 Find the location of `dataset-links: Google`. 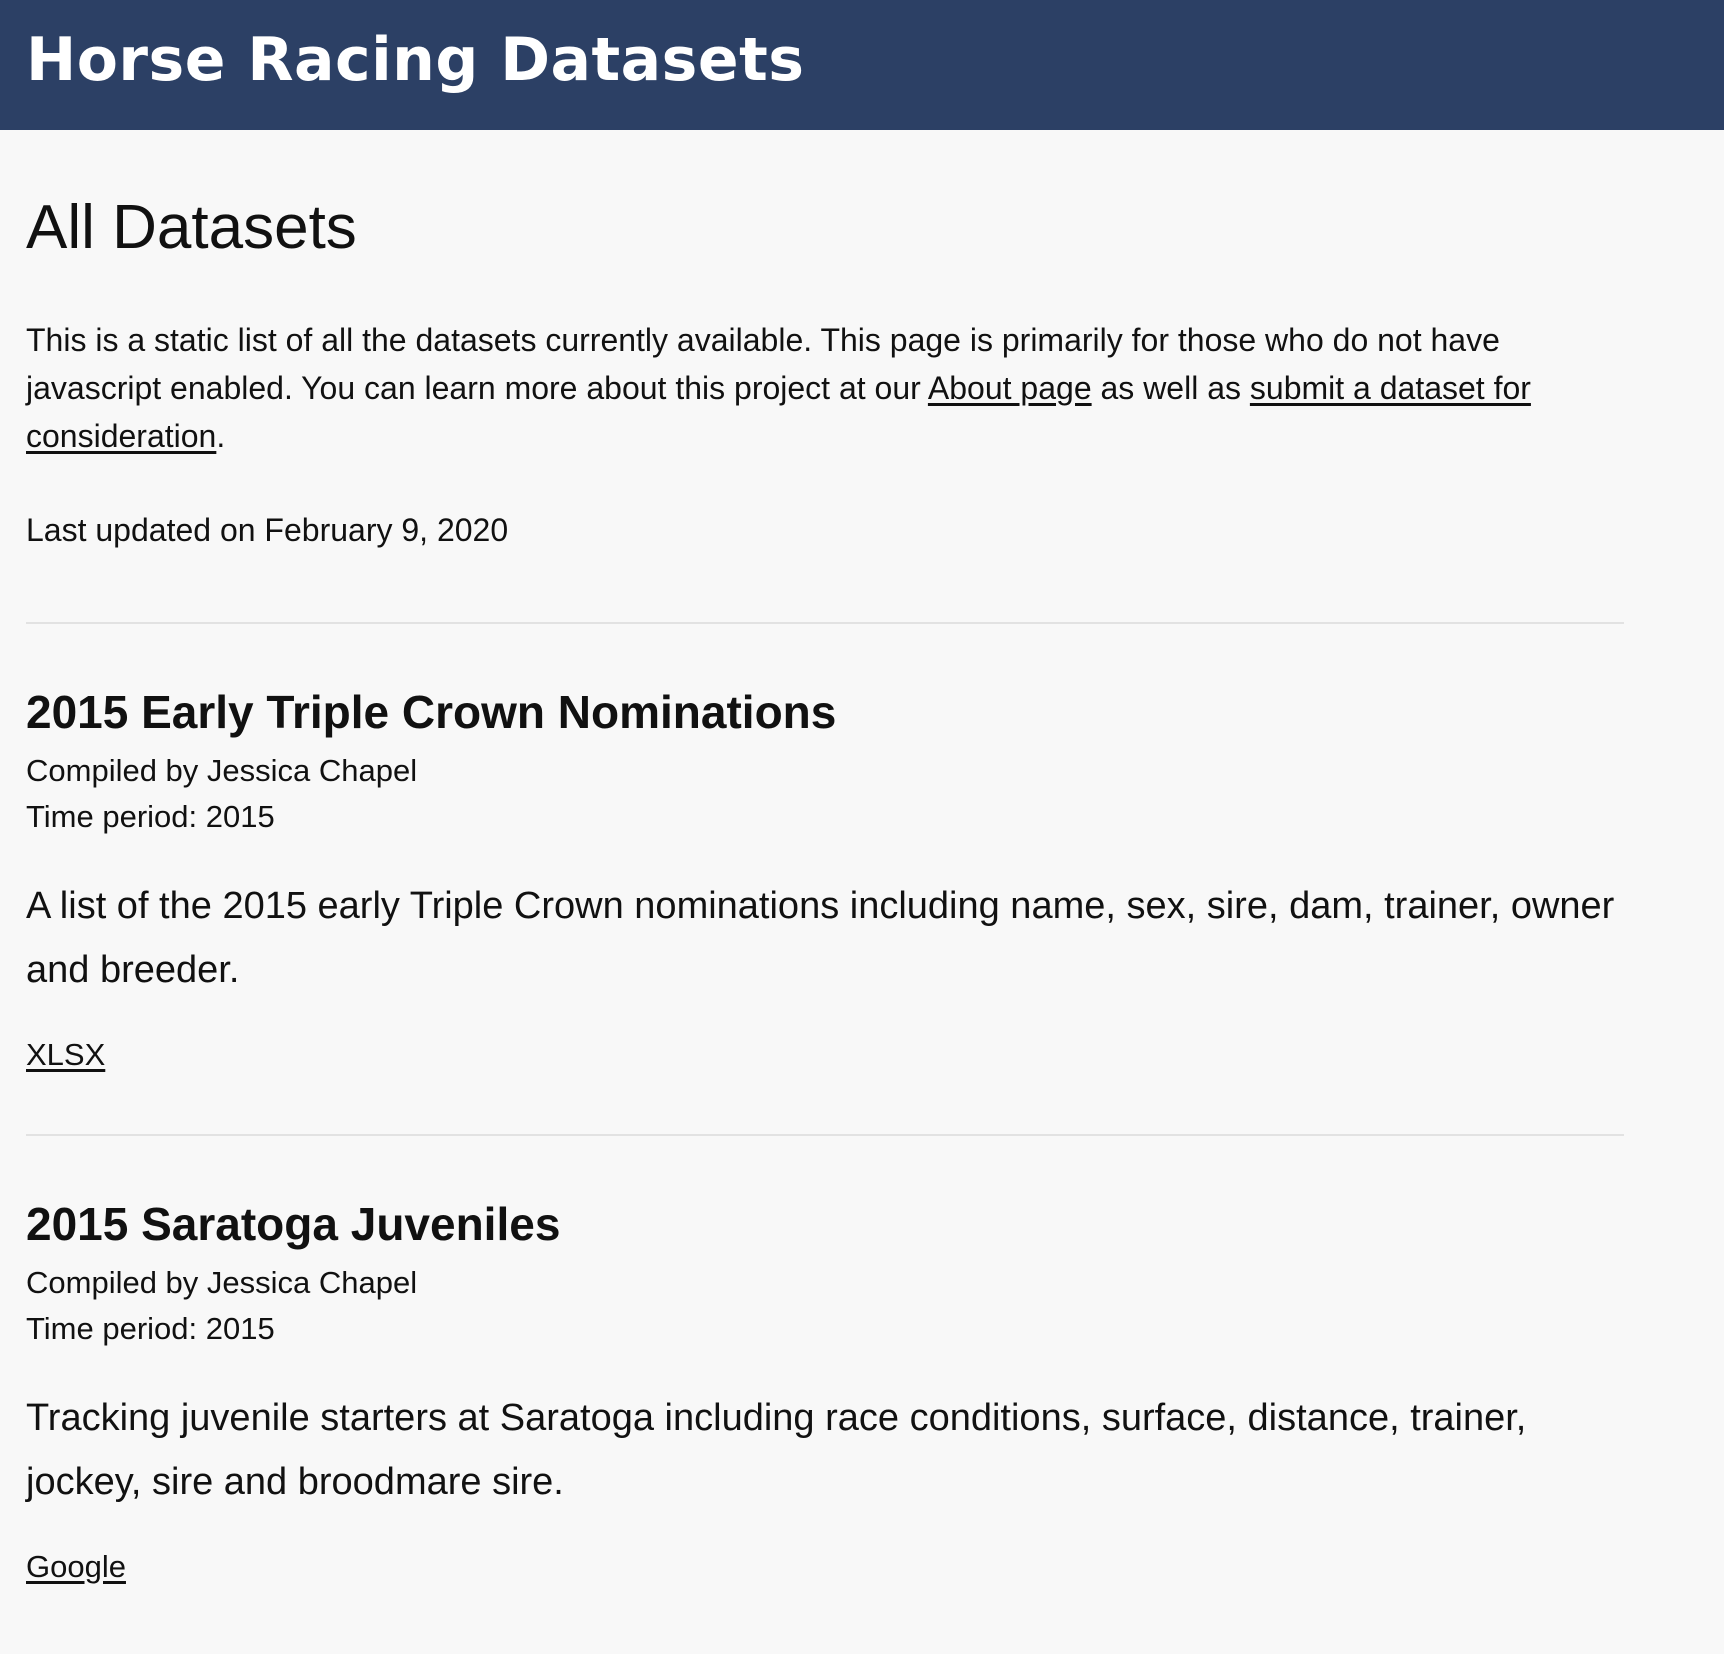

dataset-links: Google is located at coordinates (862, 1567).